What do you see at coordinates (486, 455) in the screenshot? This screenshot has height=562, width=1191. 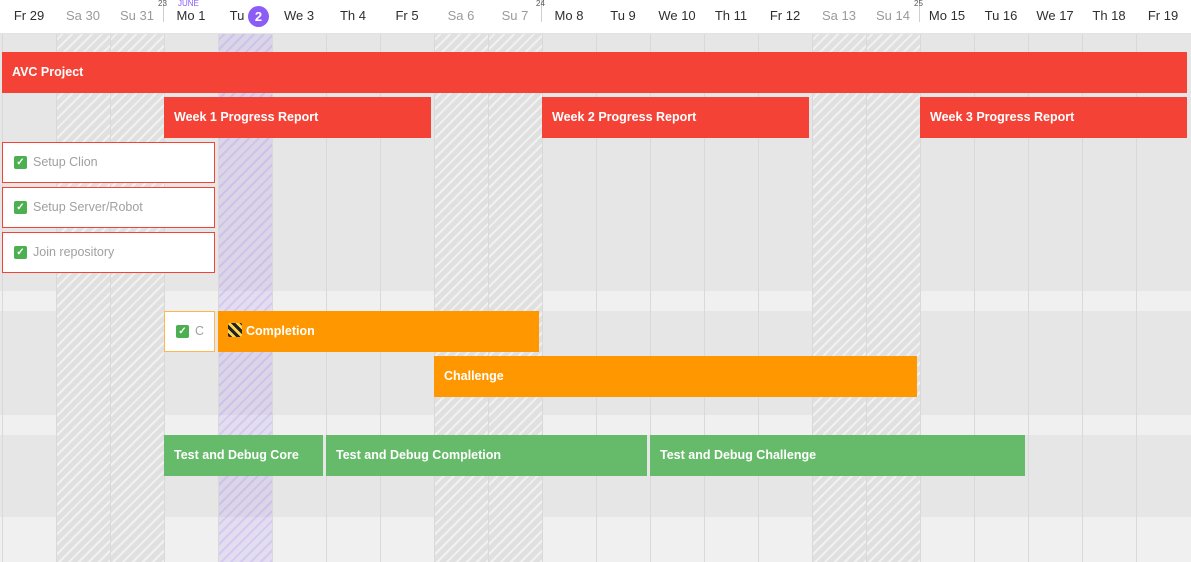 I see `test-debug-completion-bar: Test and Debug Completion` at bounding box center [486, 455].